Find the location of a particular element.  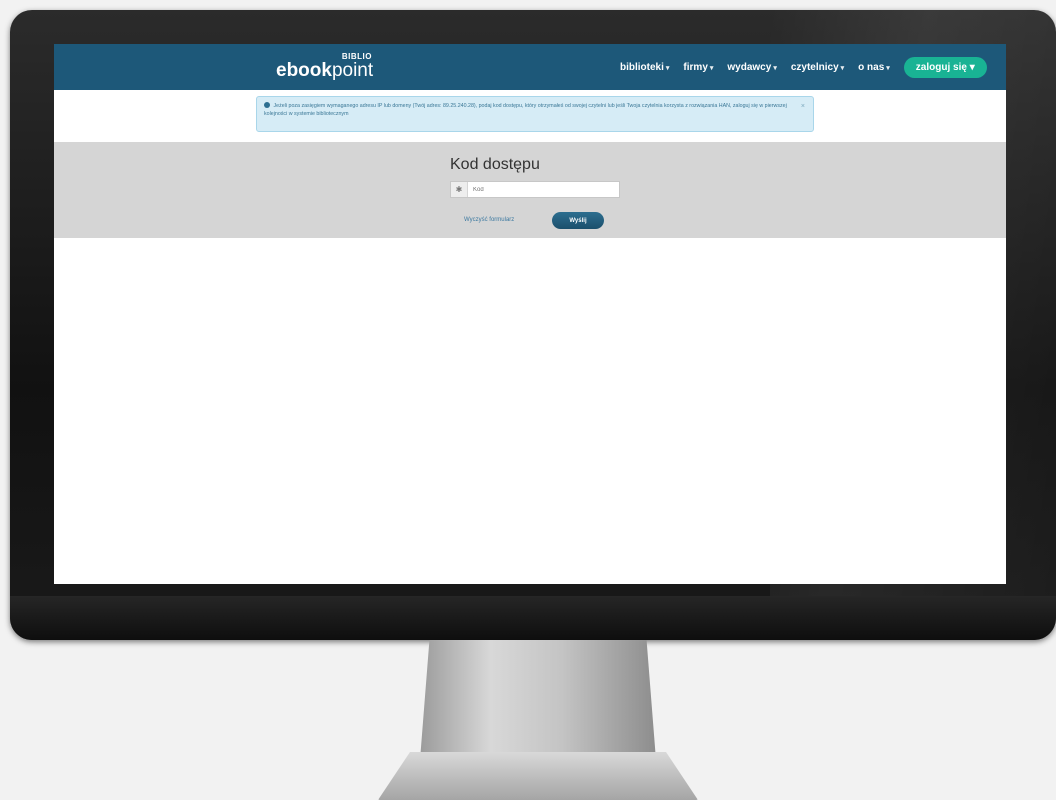

clear-form-link: Wyczyść formularz is located at coordinates (489, 220).